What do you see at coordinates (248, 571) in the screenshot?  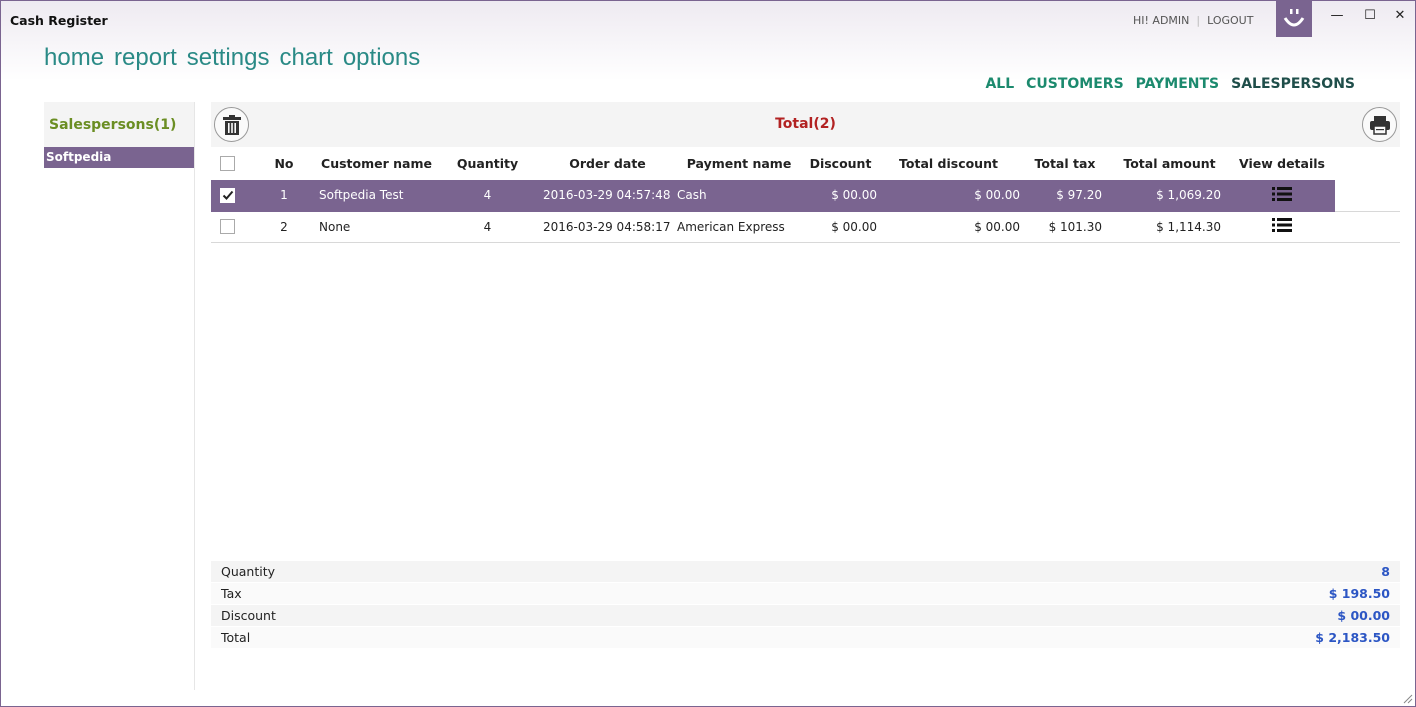 I see `summary-label: Quantity` at bounding box center [248, 571].